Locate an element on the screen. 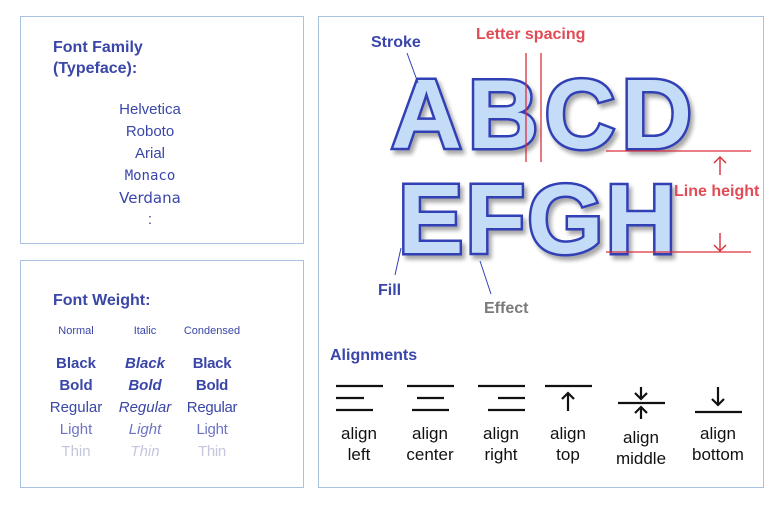 Image resolution: width=784 pixels, height=505 pixels. font-family-list: Helvetica Roboto Arial Monaco Verdana : is located at coordinates (150, 165).